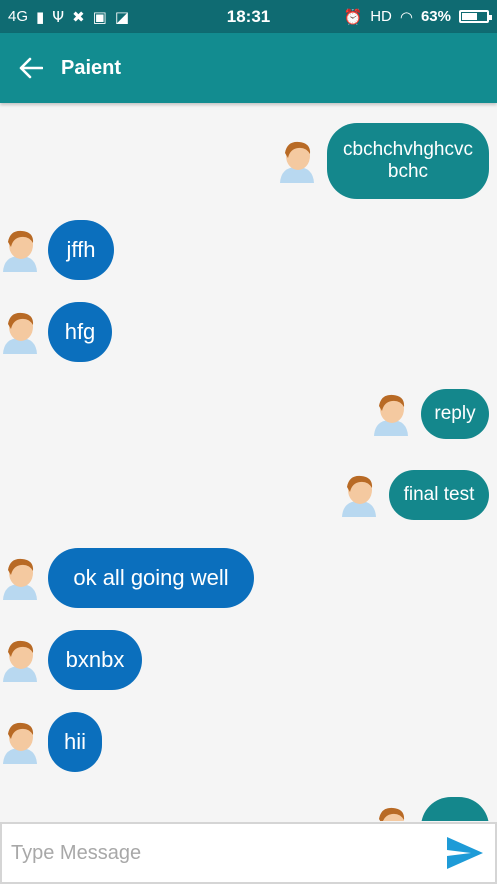  I want to click on signal-icon: ▮, so click(40, 16).